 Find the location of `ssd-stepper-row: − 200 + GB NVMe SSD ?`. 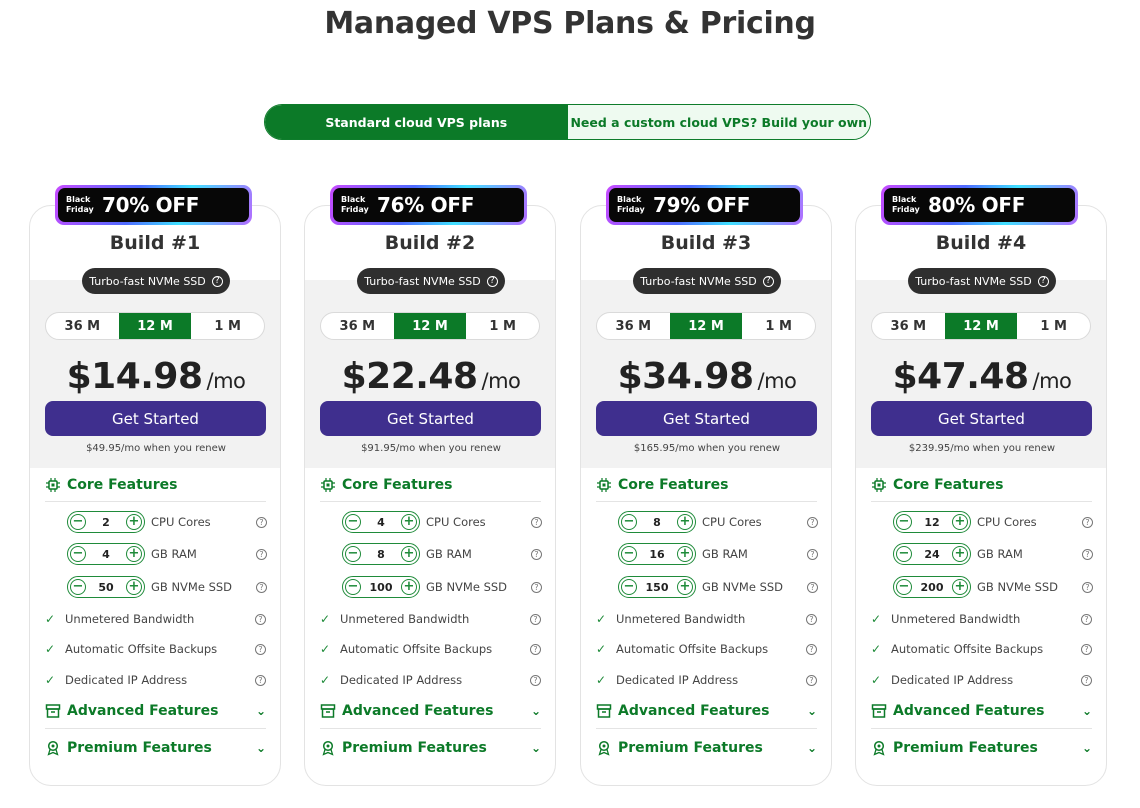

ssd-stepper-row: − 200 + GB NVMe SSD ? is located at coordinates (993, 587).